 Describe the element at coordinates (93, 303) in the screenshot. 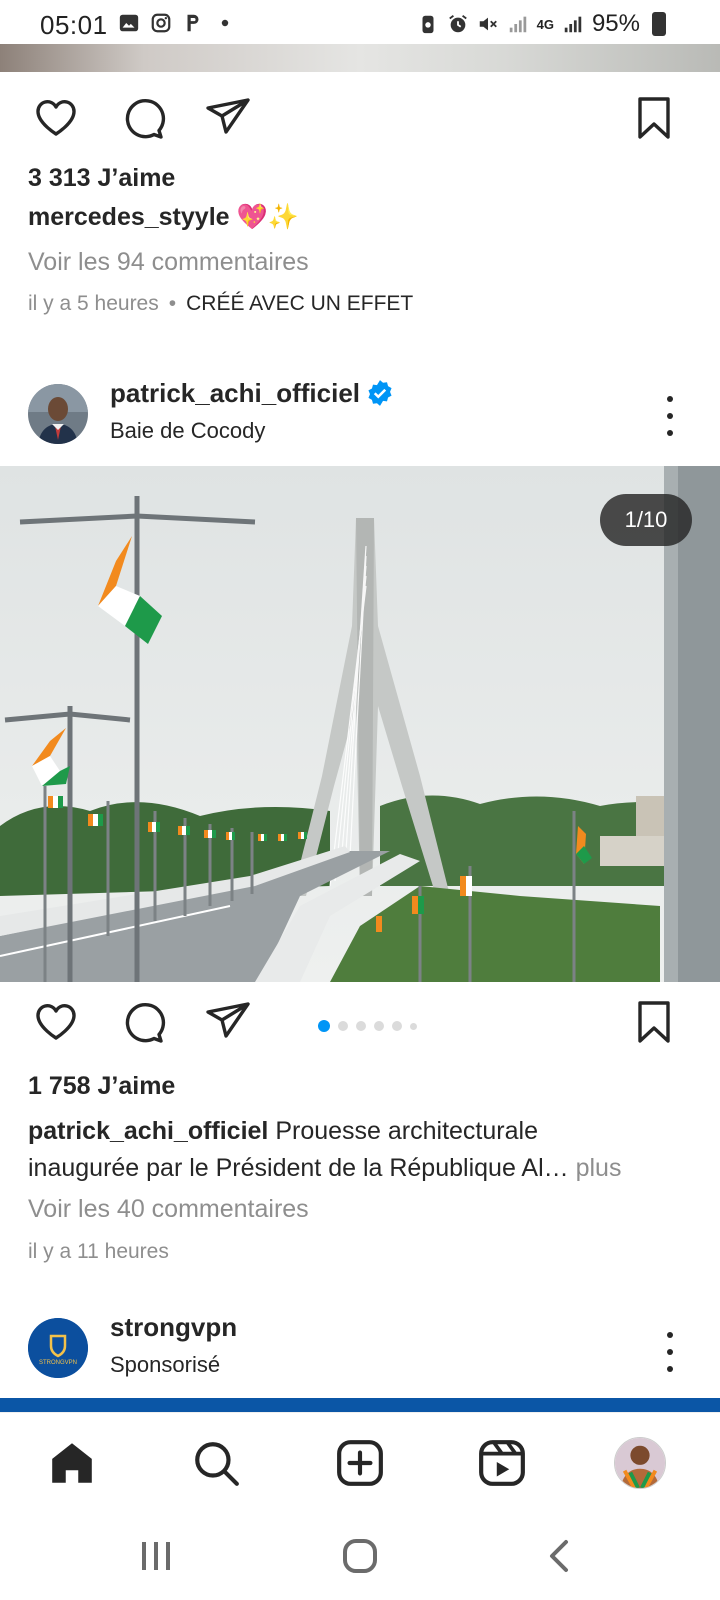

I see `previous-post-time: il y a 5 heures` at that location.